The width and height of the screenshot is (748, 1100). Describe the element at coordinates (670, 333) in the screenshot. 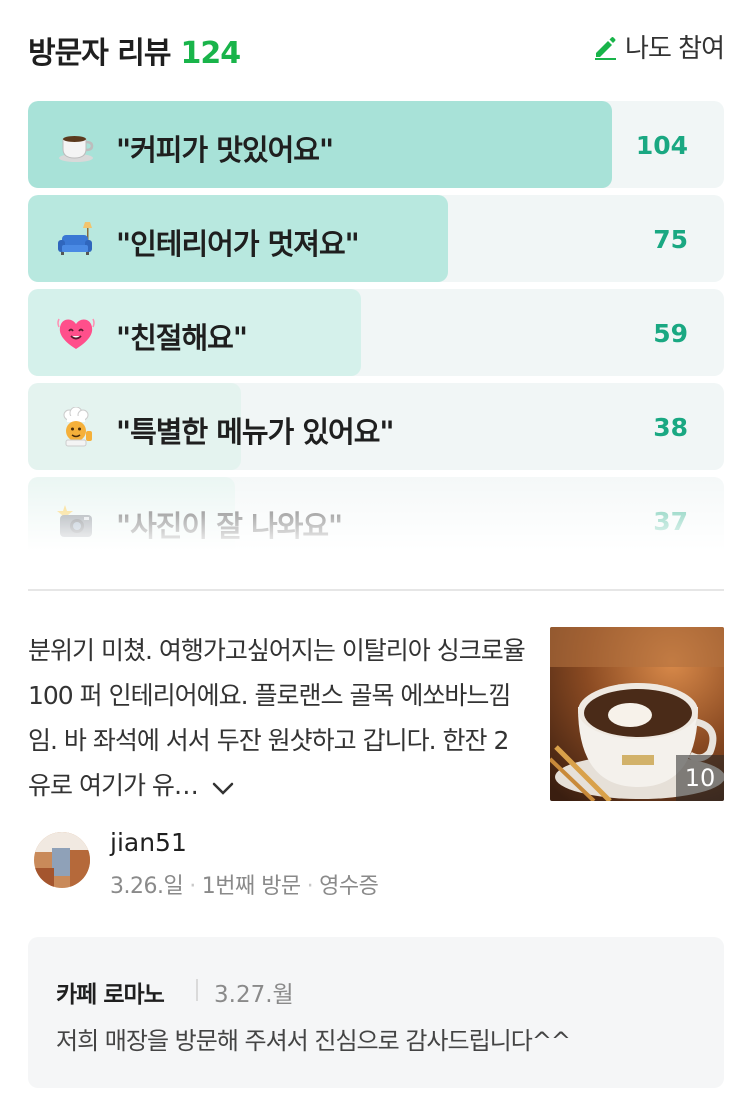

I see `stat-count: 59` at that location.